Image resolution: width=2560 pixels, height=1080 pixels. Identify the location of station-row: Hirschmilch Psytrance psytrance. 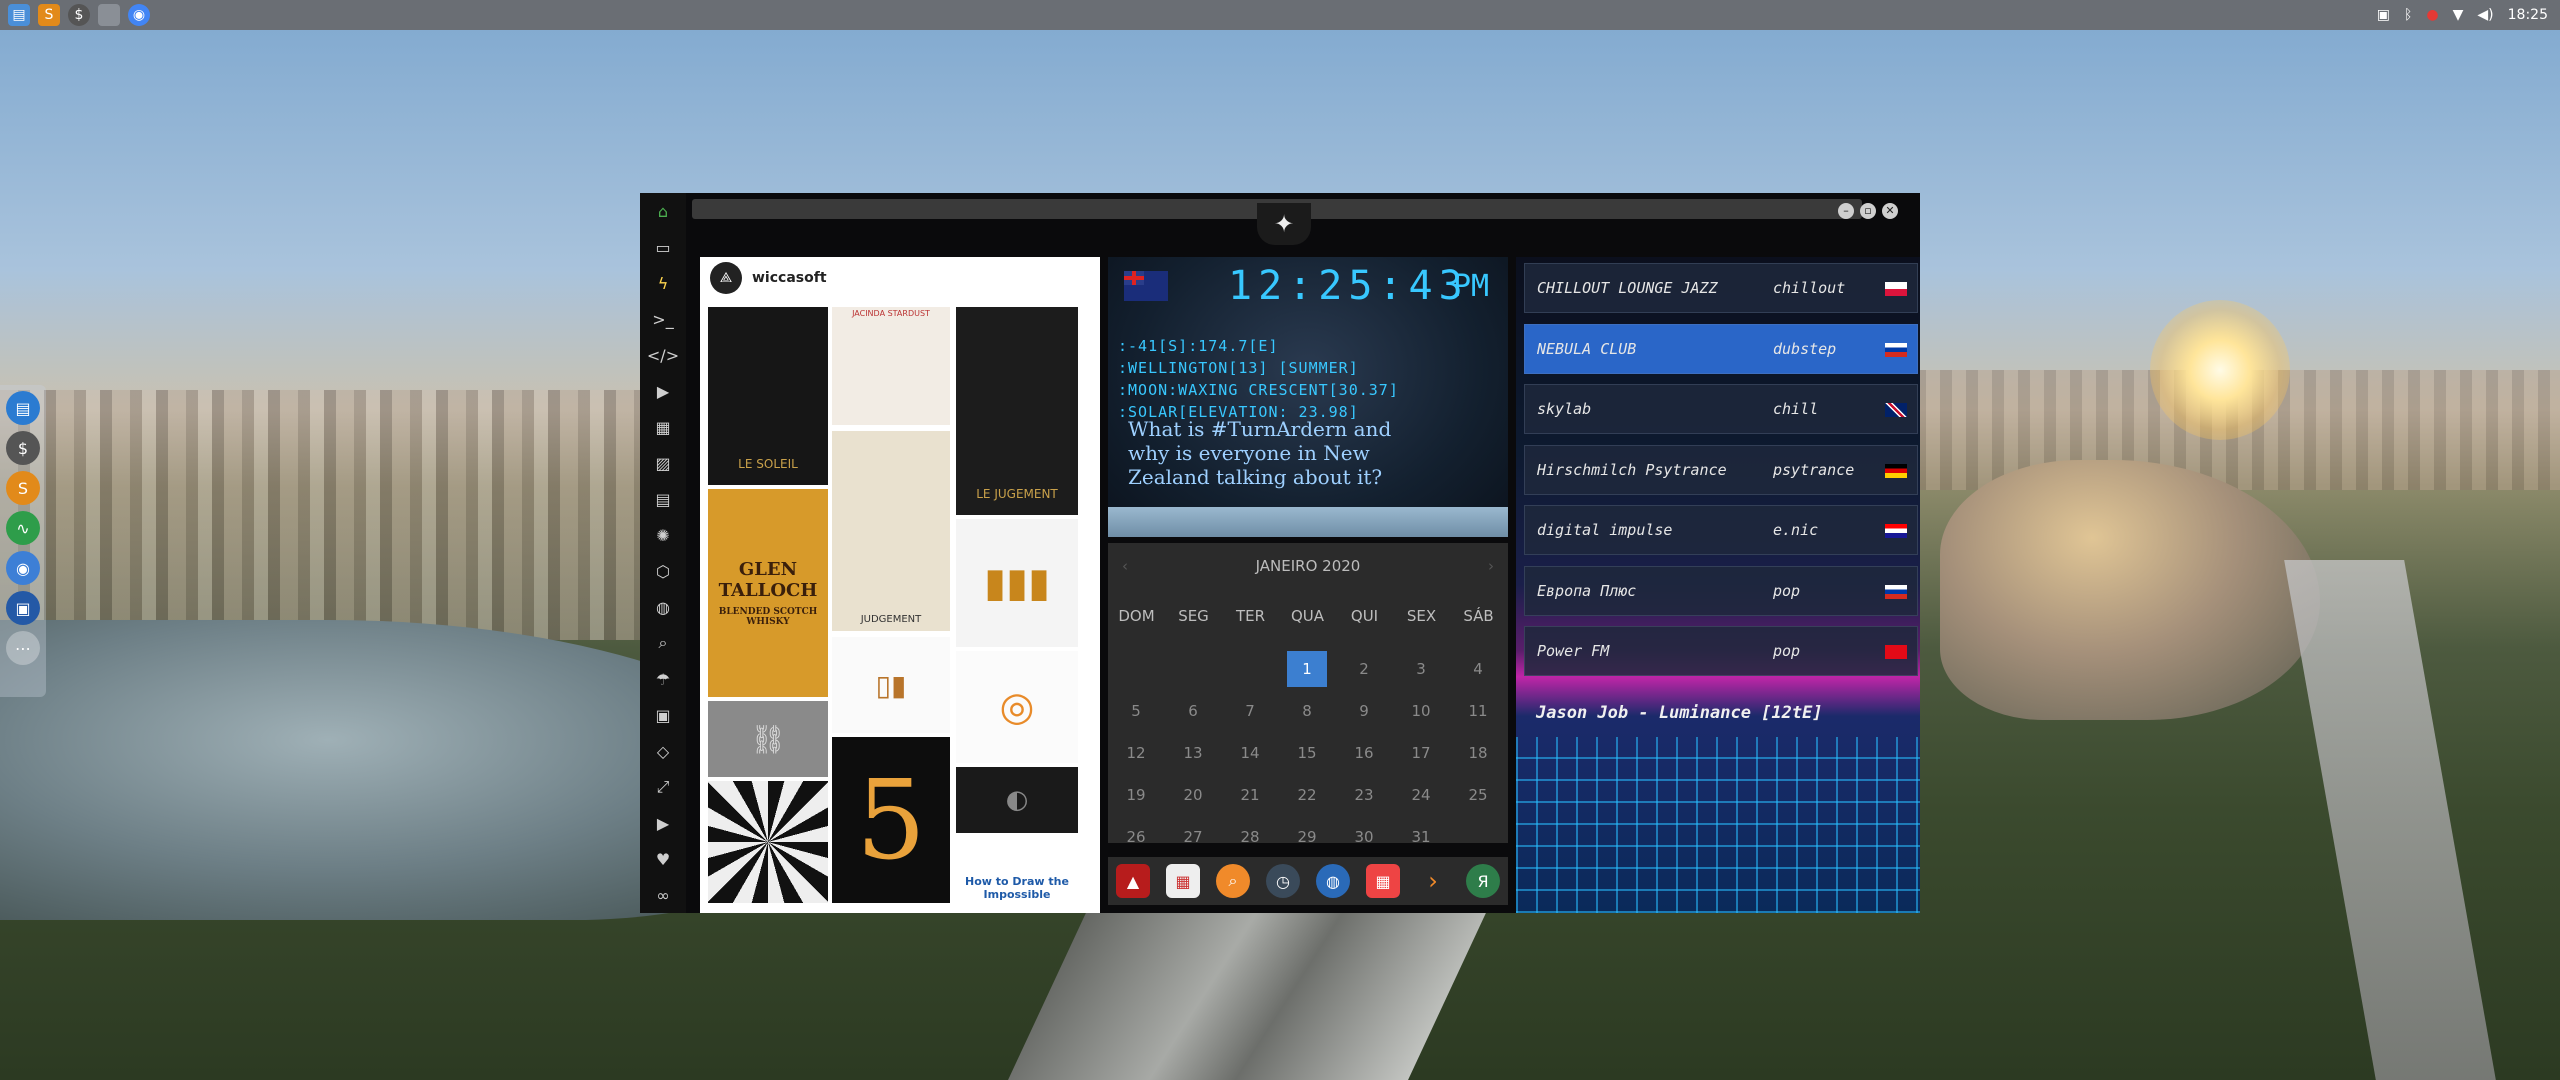
(1721, 469).